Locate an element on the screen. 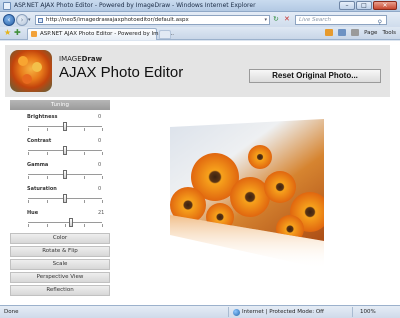 This screenshot has height=318, width=400. feeds-icon is located at coordinates (342, 32).